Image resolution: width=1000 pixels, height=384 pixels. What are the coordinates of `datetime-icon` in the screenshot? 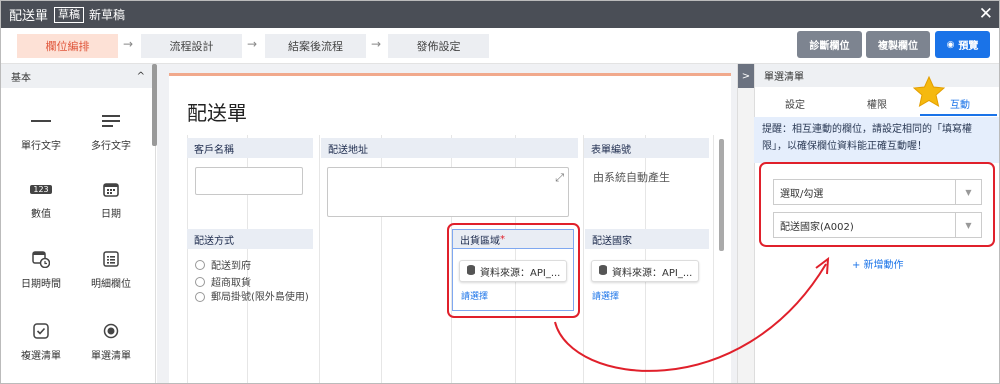 It's located at (41, 259).